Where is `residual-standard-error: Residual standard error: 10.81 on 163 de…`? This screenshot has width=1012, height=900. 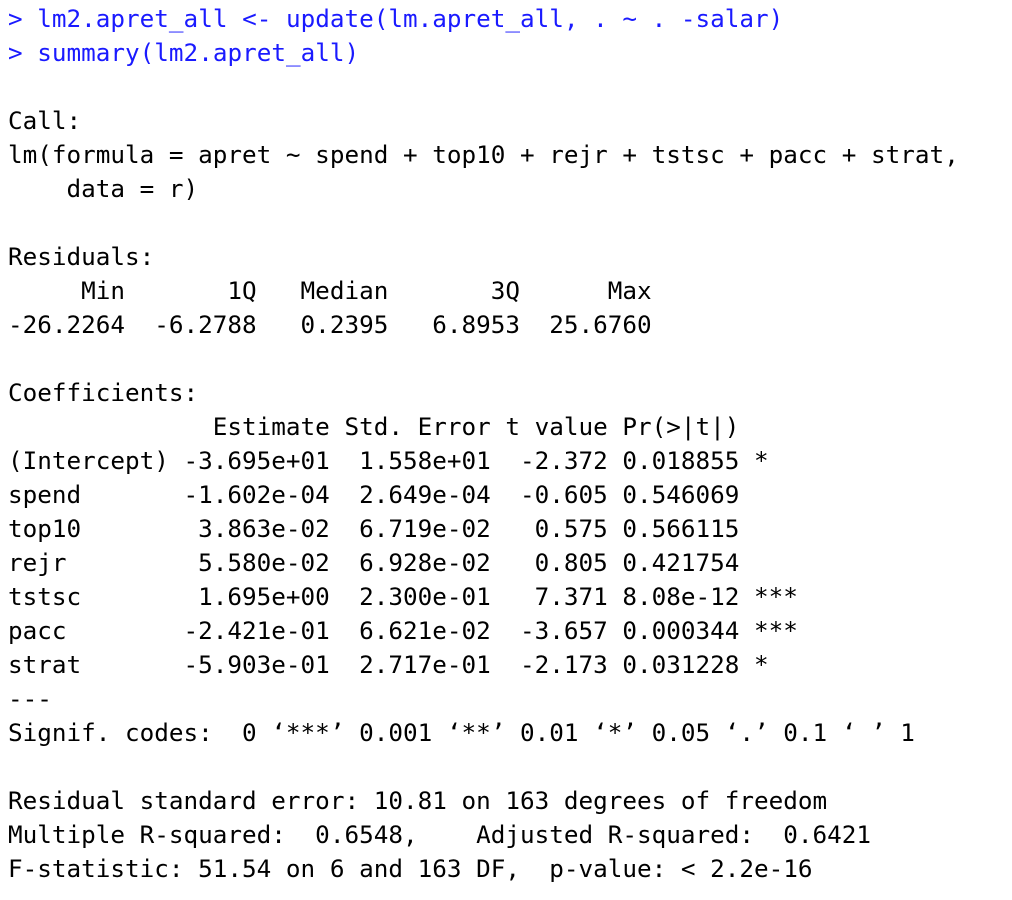 residual-standard-error: Residual standard error: 10.81 on 163 de… is located at coordinates (418, 800).